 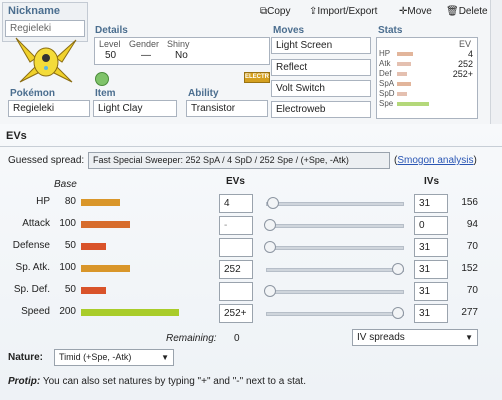 What do you see at coordinates (387, 83) in the screenshot?
I see `mini-label-spa: SpA` at bounding box center [387, 83].